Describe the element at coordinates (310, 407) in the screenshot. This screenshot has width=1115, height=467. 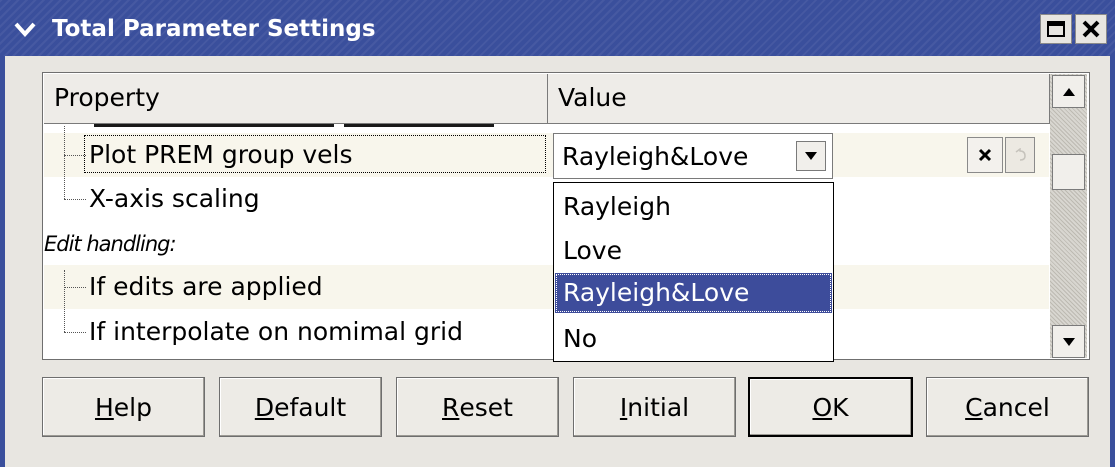
I see `default-label: efault` at that location.